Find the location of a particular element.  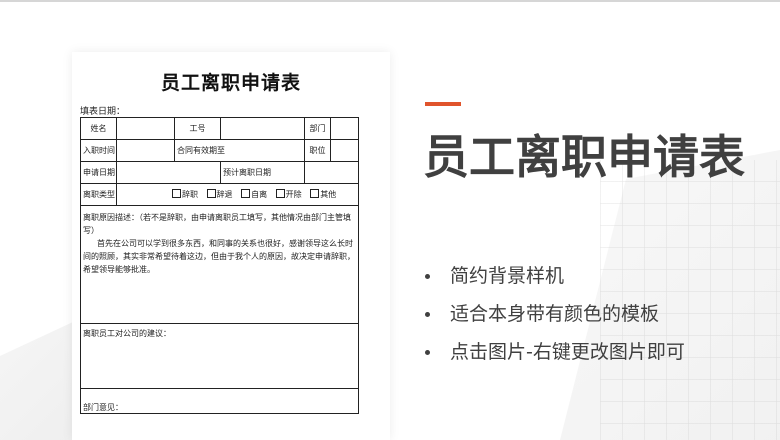

table-row: 姓名 工号 部门 is located at coordinates (219, 128).